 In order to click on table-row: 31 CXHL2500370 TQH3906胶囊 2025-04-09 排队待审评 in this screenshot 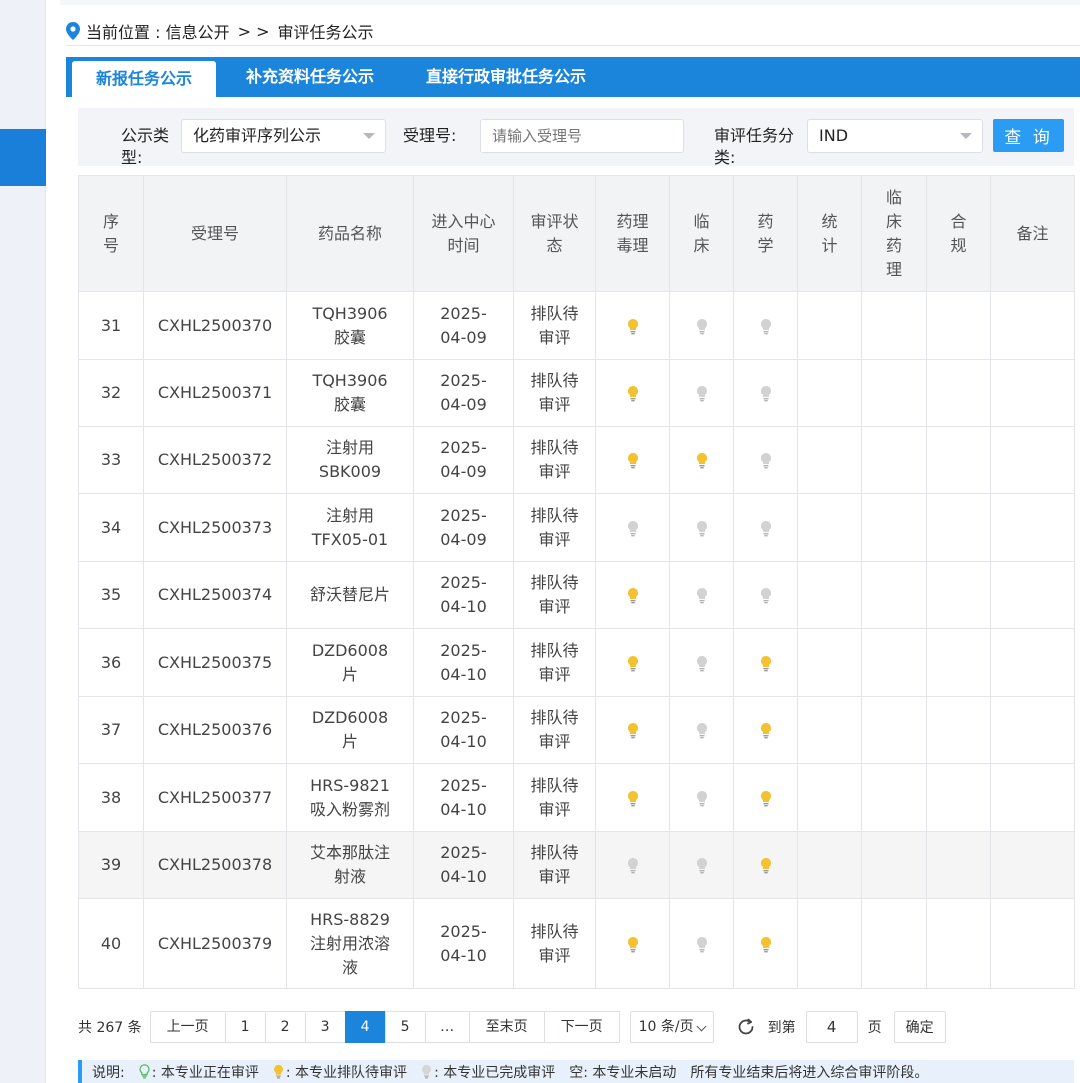, I will do `click(576, 325)`.